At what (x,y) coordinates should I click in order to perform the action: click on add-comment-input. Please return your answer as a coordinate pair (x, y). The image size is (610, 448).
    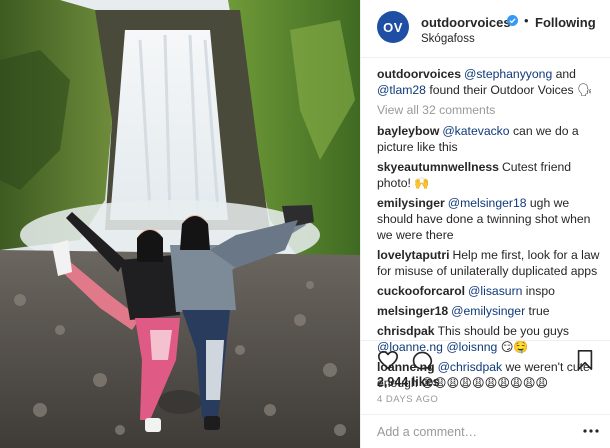
    Looking at the image, I should click on (472, 432).